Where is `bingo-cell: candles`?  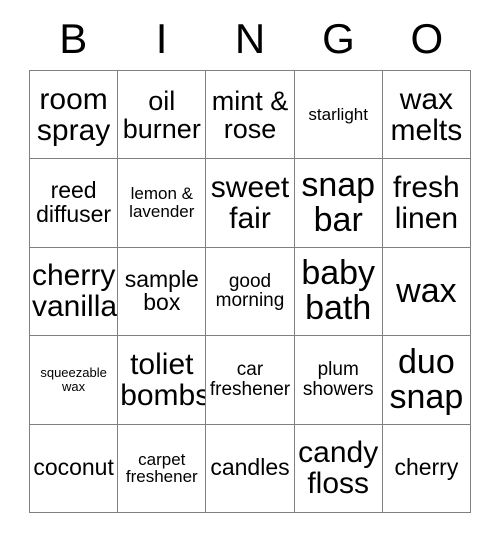
bingo-cell: candles is located at coordinates (250, 468).